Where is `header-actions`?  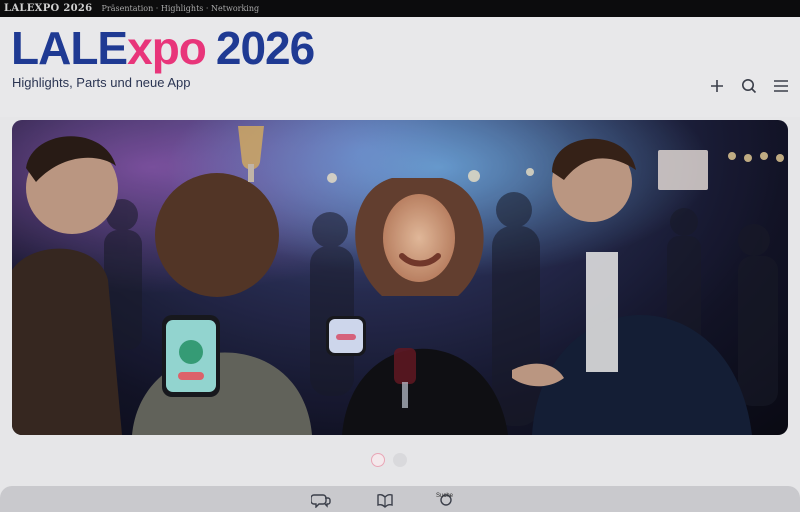
header-actions is located at coordinates (749, 86).